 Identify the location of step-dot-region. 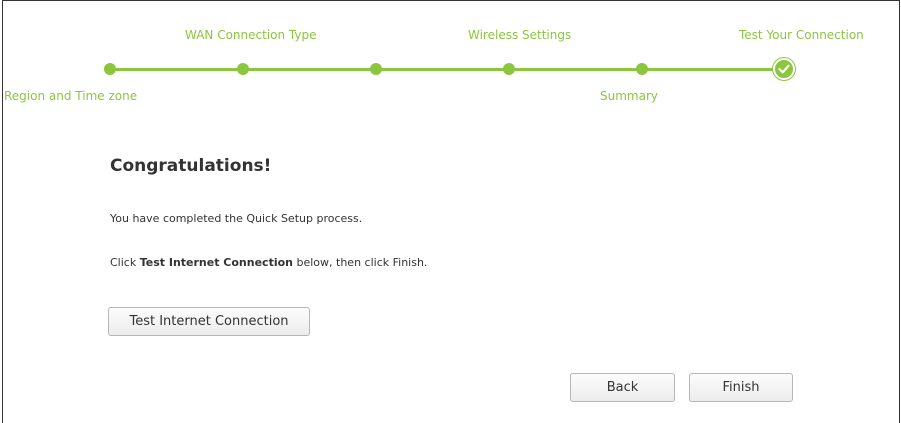
(110, 69).